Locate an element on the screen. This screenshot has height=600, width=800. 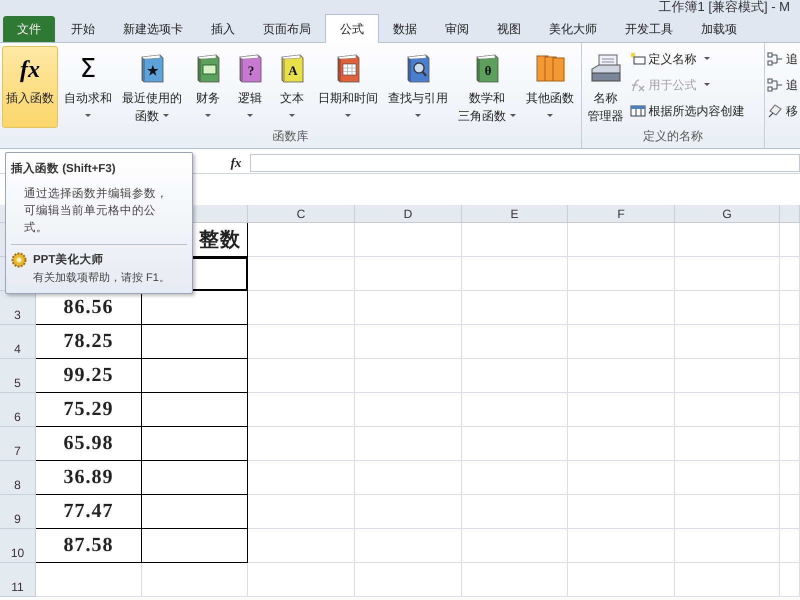
group-label: 定义的名称 is located at coordinates (672, 136).